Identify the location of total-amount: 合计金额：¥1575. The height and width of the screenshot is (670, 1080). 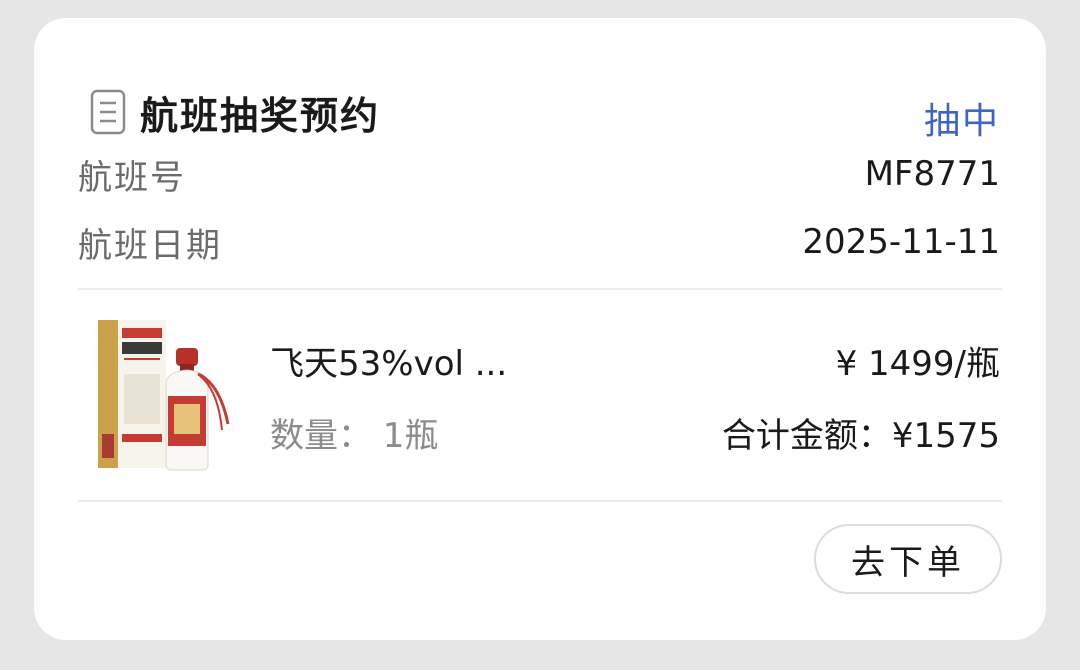
(860, 436).